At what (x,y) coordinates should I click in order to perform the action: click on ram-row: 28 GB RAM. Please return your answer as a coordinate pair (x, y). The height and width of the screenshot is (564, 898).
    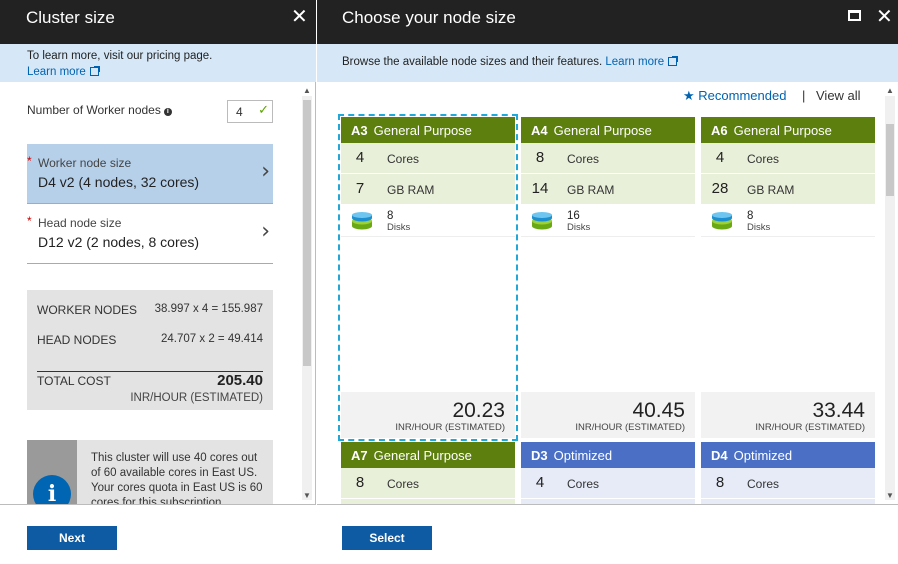
    Looking at the image, I should click on (788, 189).